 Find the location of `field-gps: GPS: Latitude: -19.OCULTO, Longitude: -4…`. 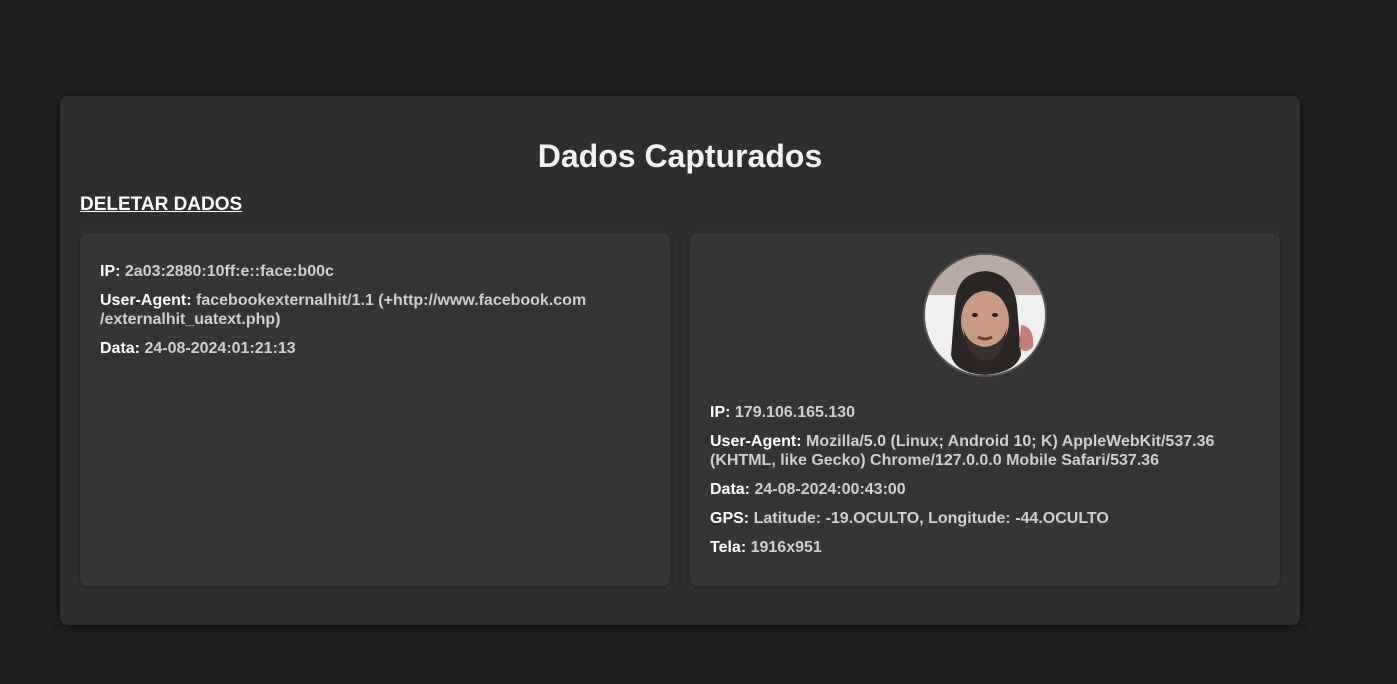

field-gps: GPS: Latitude: -19.OCULTO, Longitude: -4… is located at coordinates (985, 518).